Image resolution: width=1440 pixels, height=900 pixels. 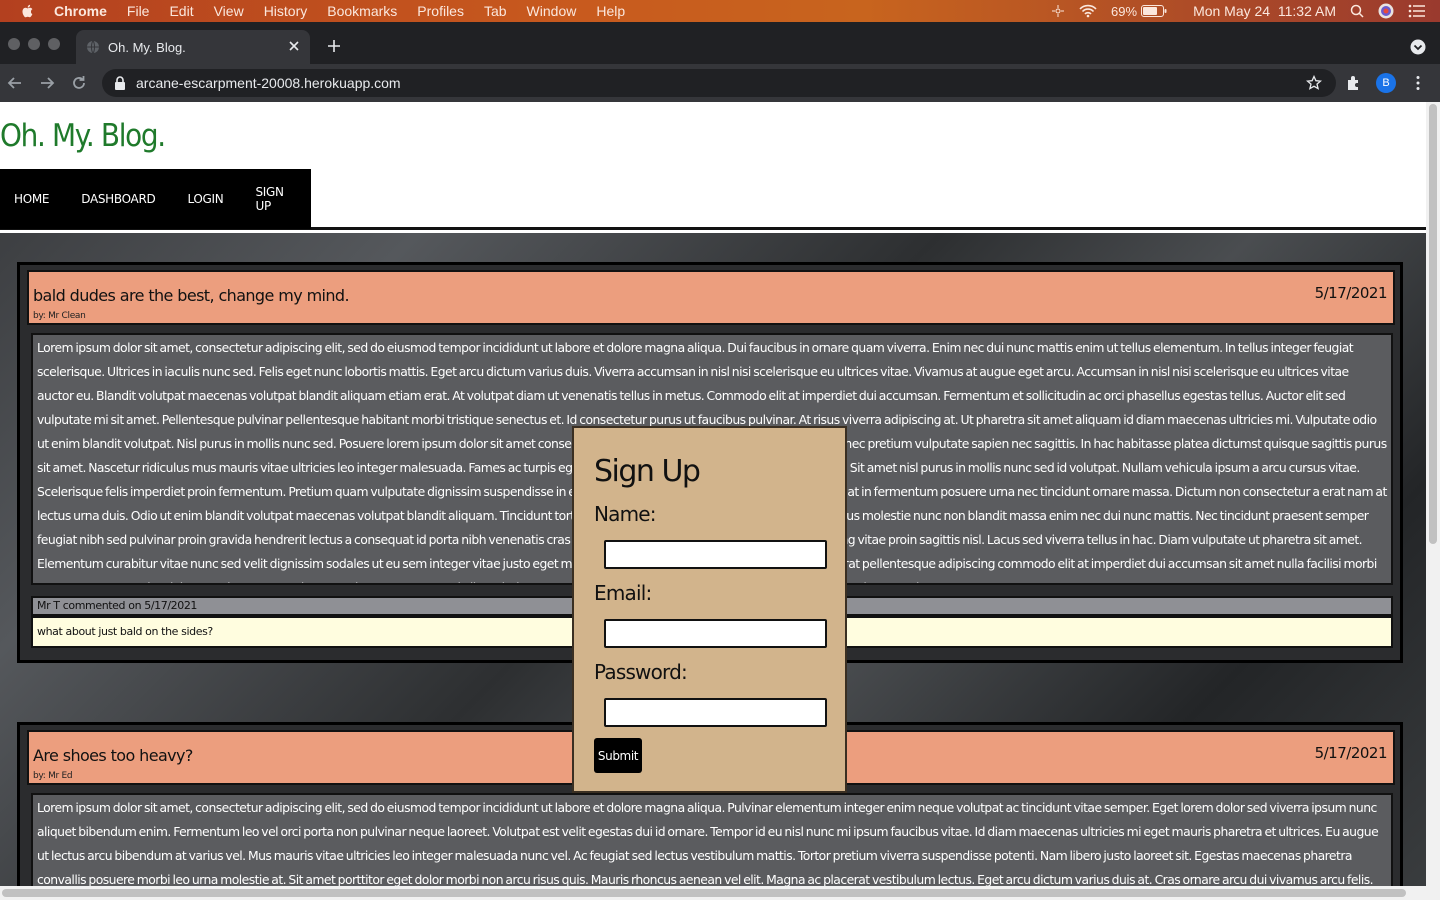 I want to click on post-title: Are shoes too heavy?, so click(x=113, y=755).